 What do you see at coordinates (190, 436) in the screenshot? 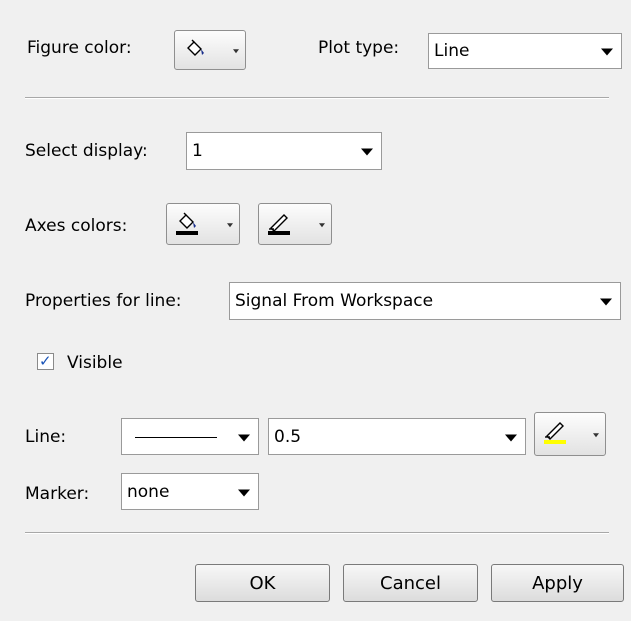
I see `line-style-select` at bounding box center [190, 436].